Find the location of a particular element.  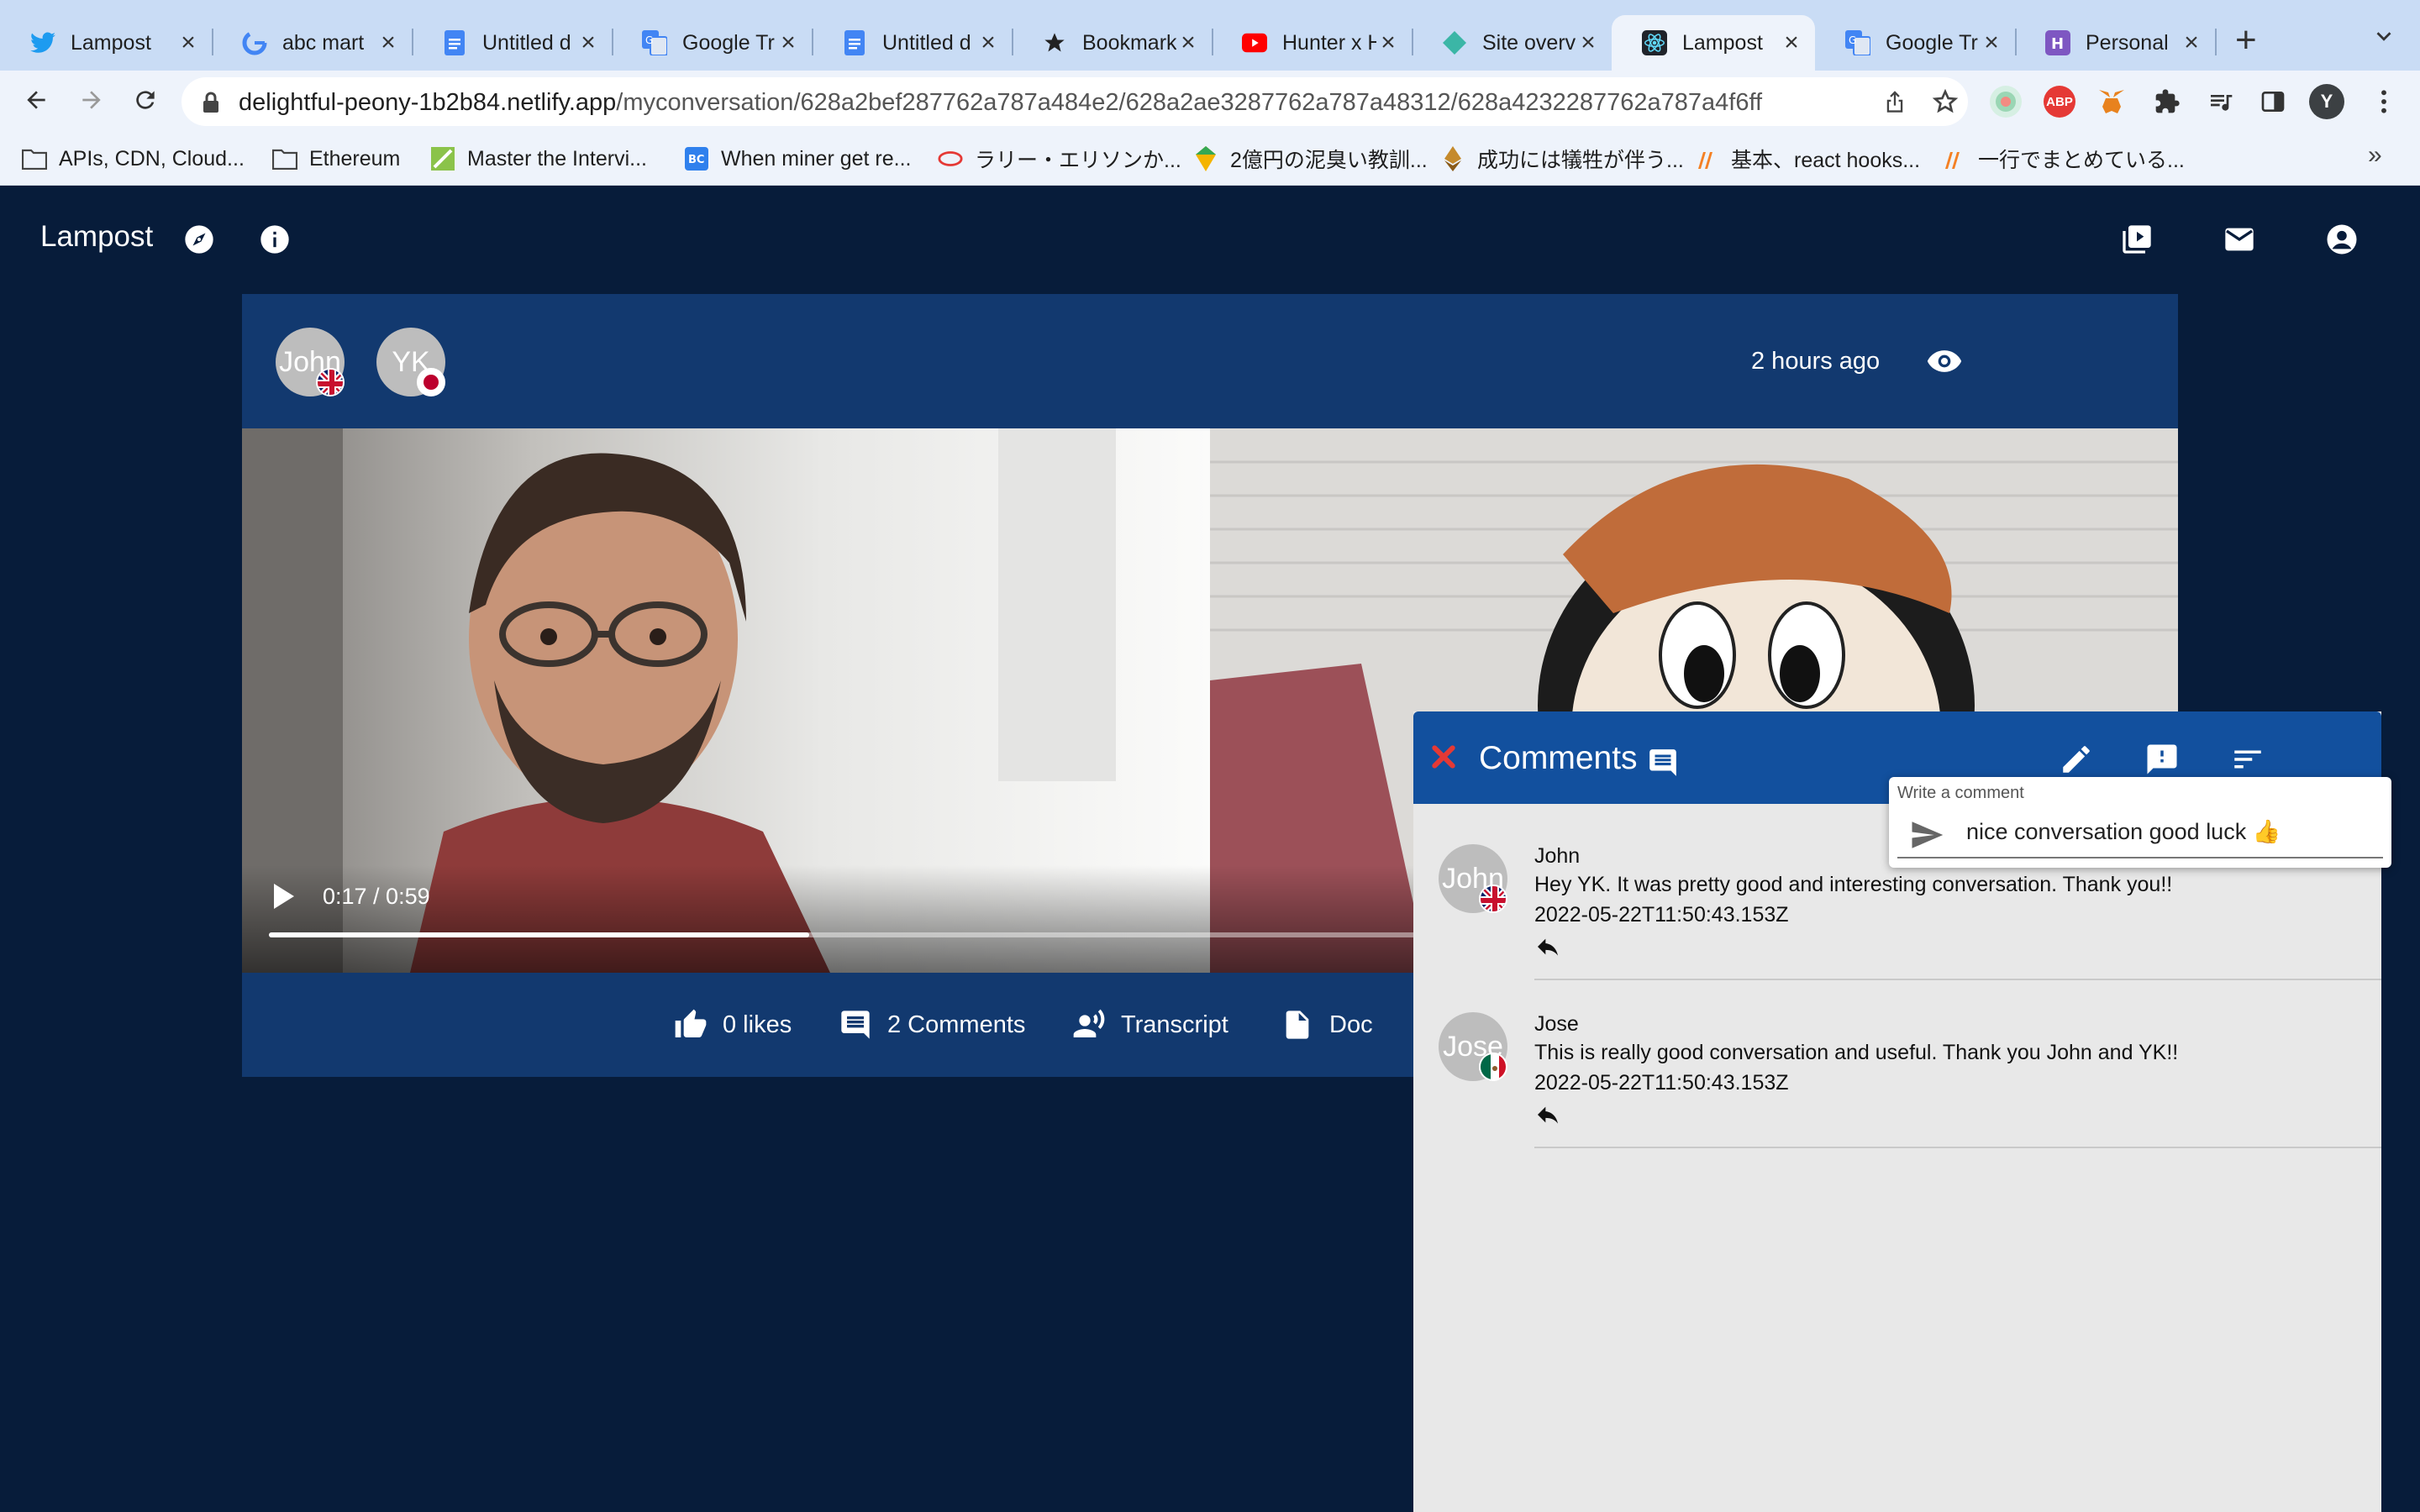

video-library-icon is located at coordinates (2136, 239).